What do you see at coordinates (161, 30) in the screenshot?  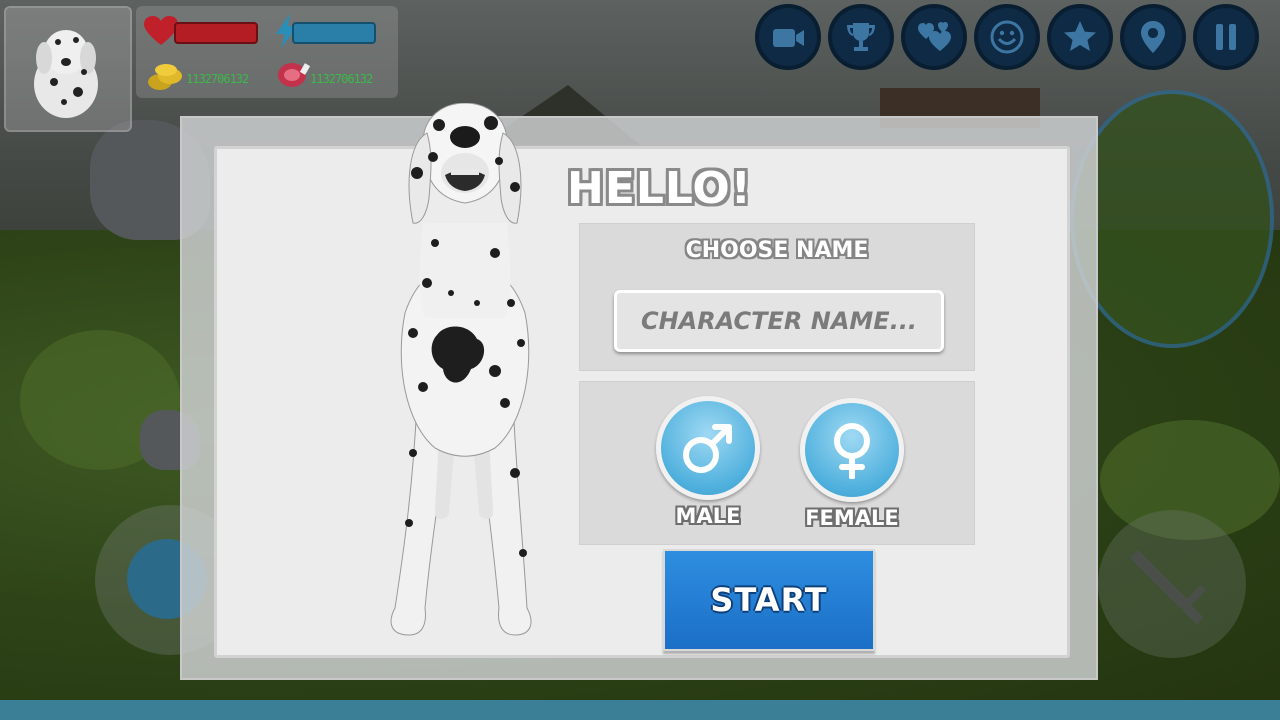 I see `heart-icon` at bounding box center [161, 30].